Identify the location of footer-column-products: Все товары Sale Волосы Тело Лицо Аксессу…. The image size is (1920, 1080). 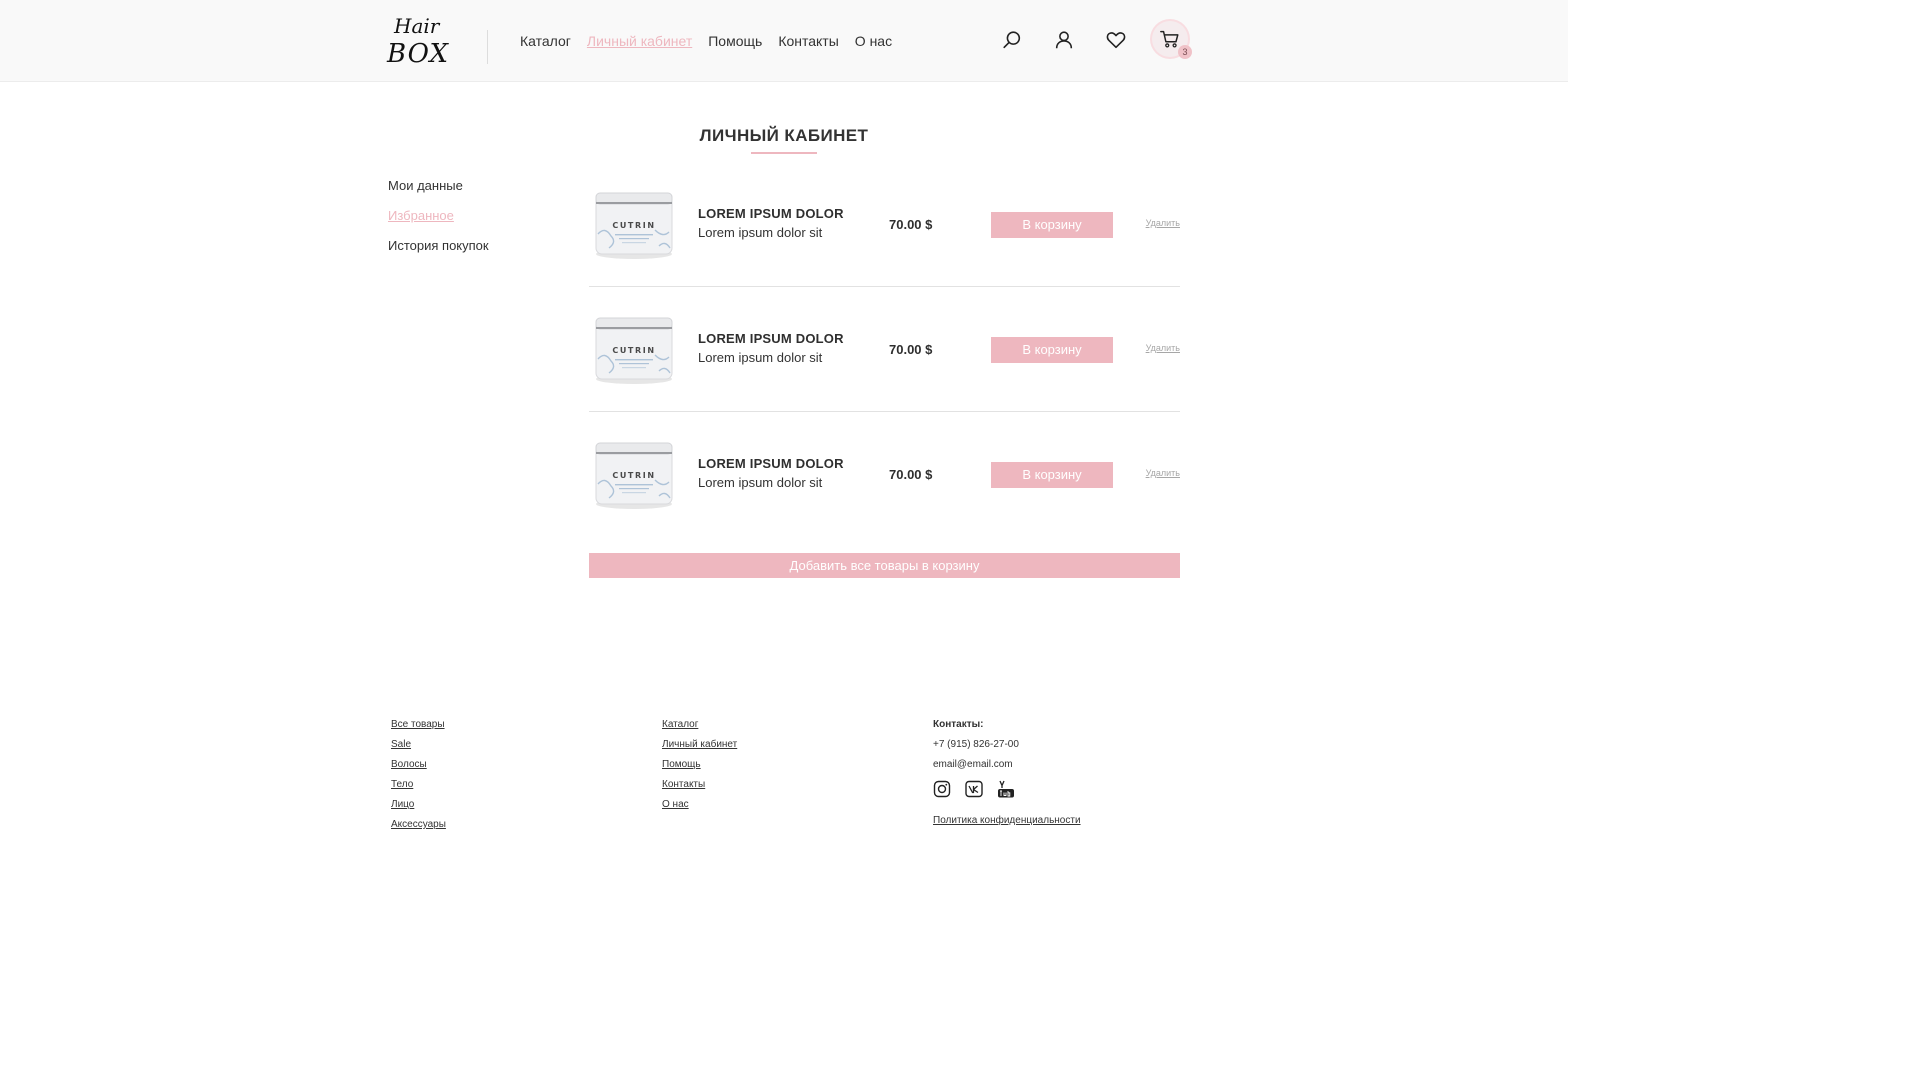
(418, 778).